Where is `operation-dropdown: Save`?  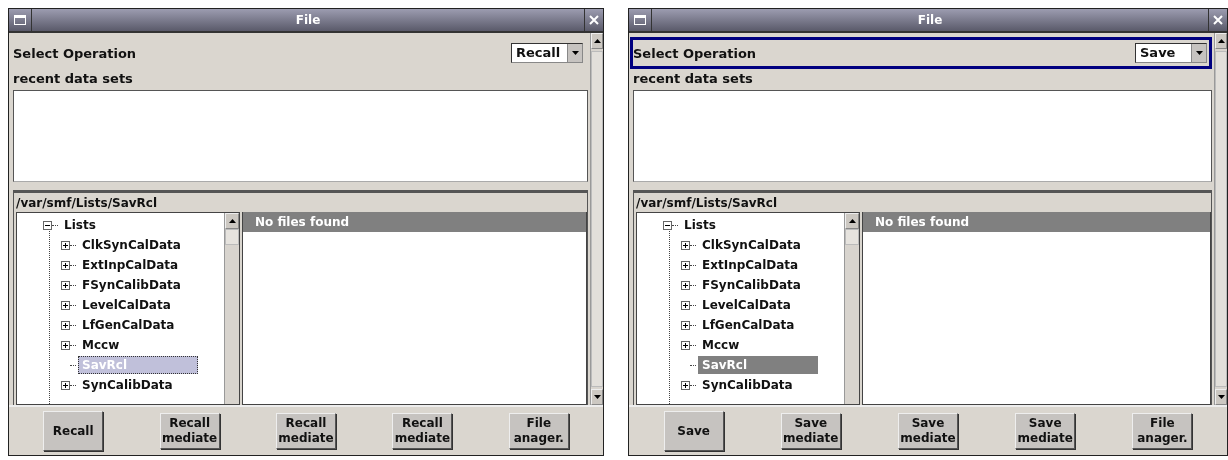 operation-dropdown: Save is located at coordinates (1171, 53).